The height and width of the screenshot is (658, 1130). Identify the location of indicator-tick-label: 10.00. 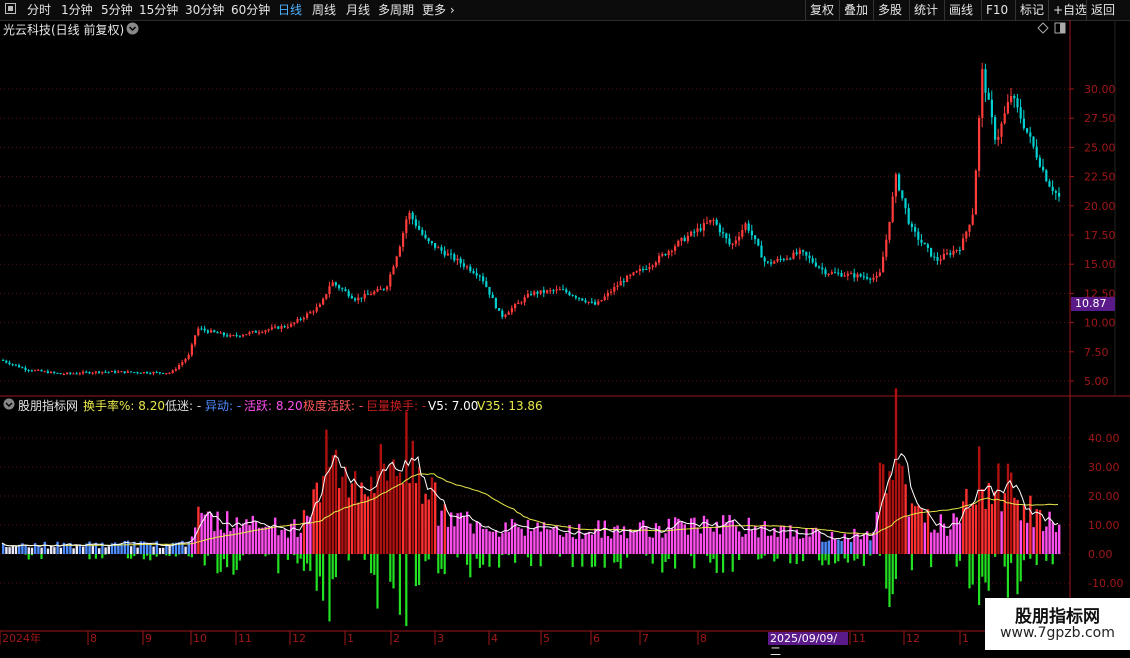
(1104, 525).